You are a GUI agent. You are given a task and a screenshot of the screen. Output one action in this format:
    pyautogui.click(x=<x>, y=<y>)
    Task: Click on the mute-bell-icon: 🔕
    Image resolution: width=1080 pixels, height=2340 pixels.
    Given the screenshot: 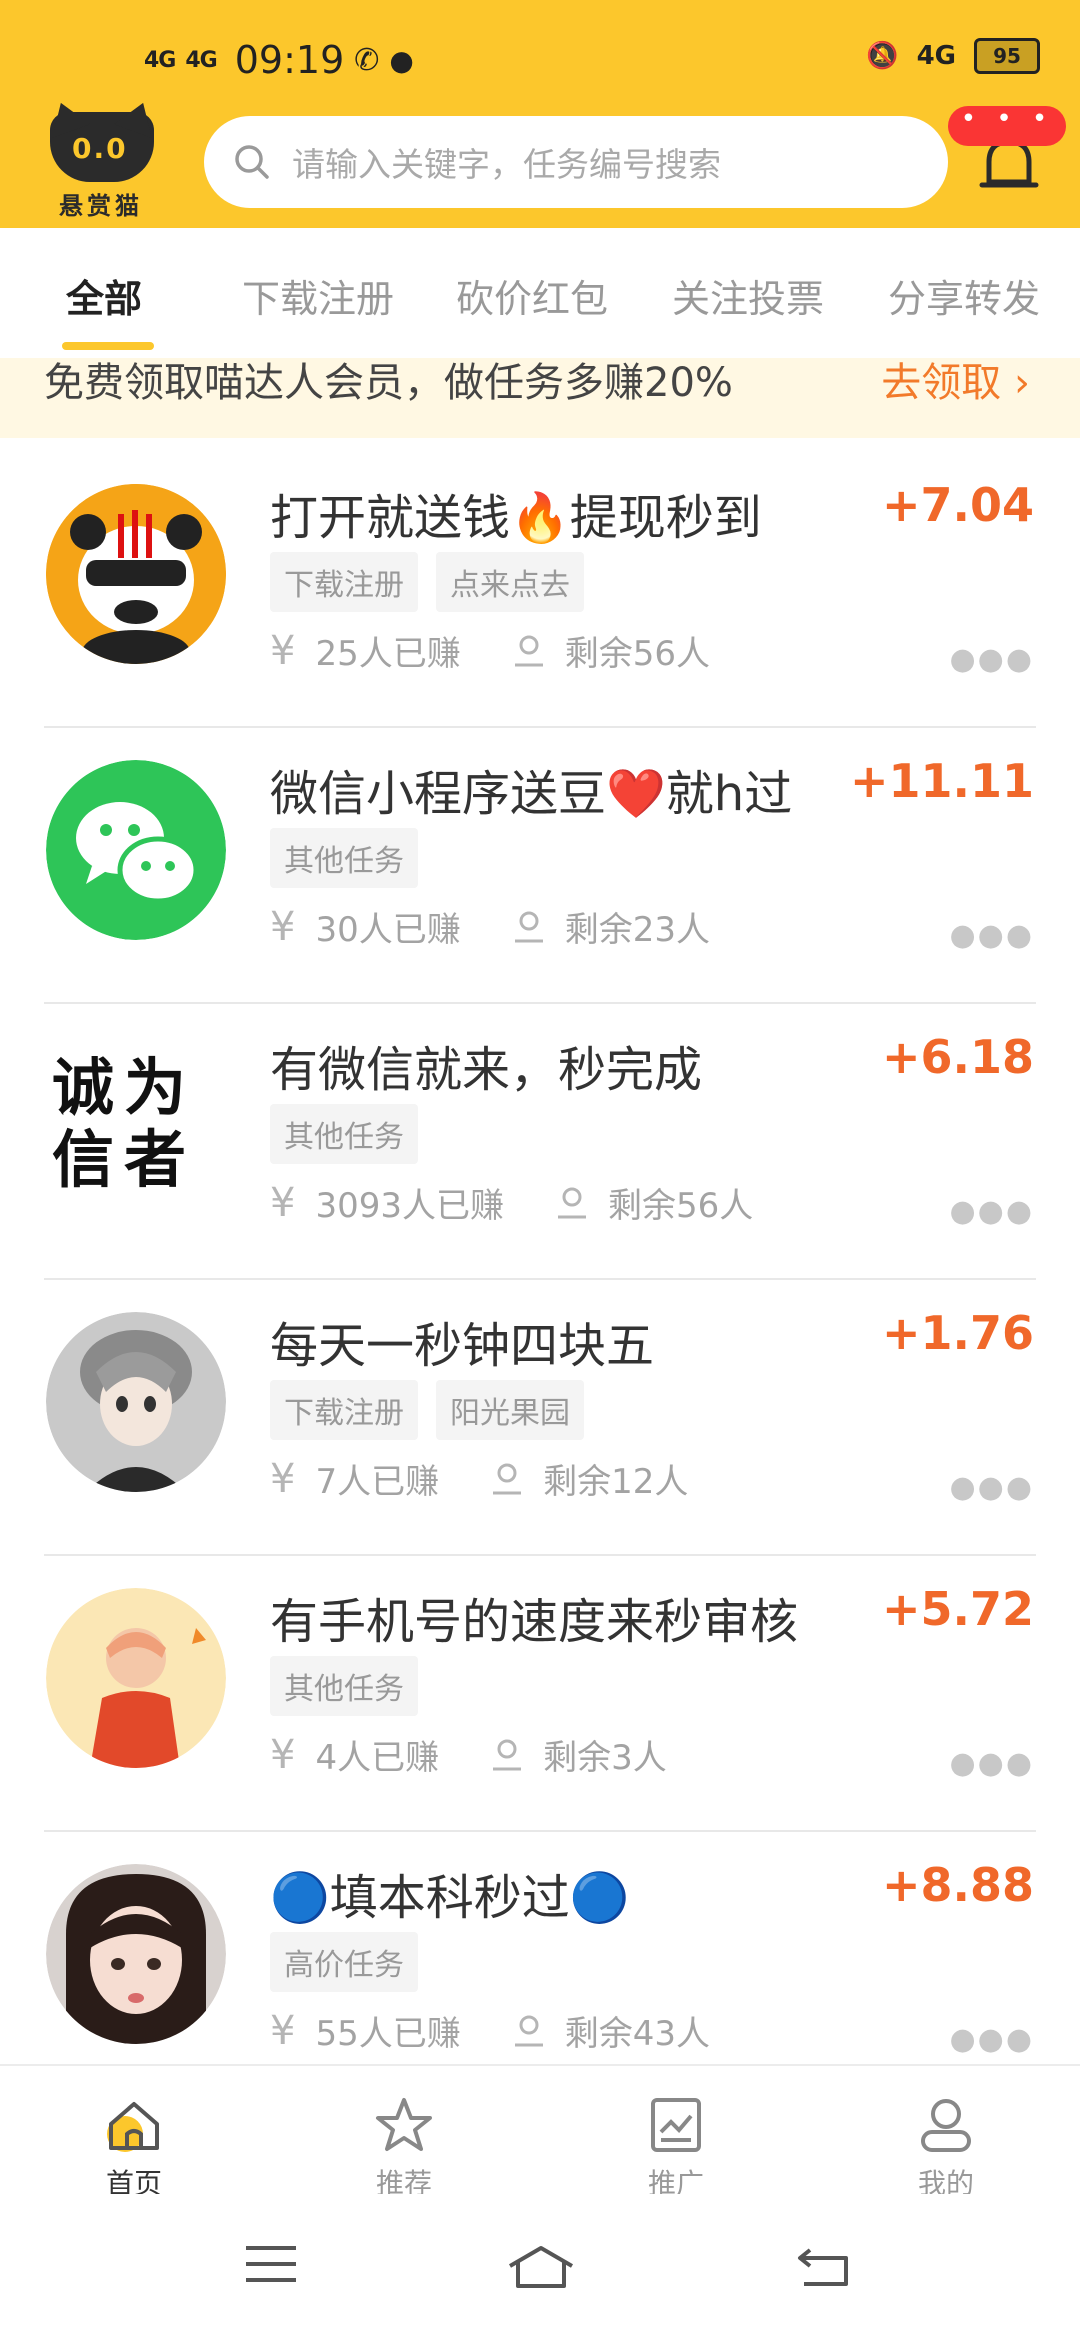 What is the action you would take?
    pyautogui.click(x=882, y=56)
    